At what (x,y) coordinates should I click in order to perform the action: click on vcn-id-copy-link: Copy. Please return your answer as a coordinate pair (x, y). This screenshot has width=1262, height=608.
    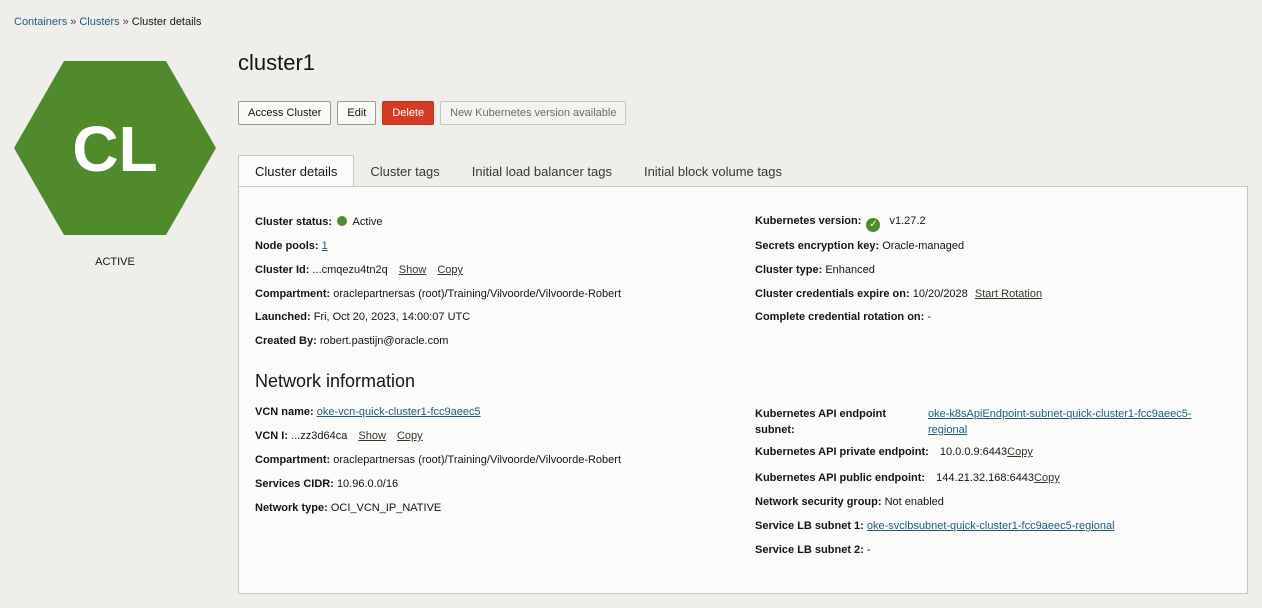
    Looking at the image, I should click on (410, 436).